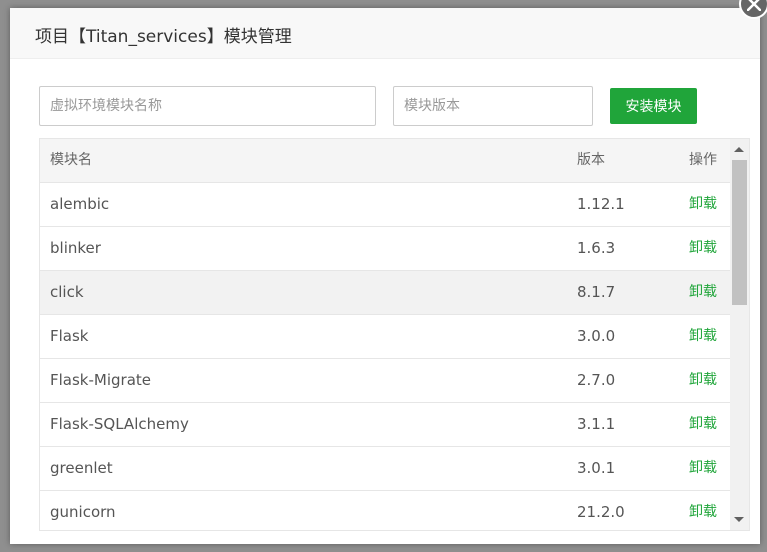  I want to click on dialog-title: 项目【Titan_services】模块管理, so click(163, 37).